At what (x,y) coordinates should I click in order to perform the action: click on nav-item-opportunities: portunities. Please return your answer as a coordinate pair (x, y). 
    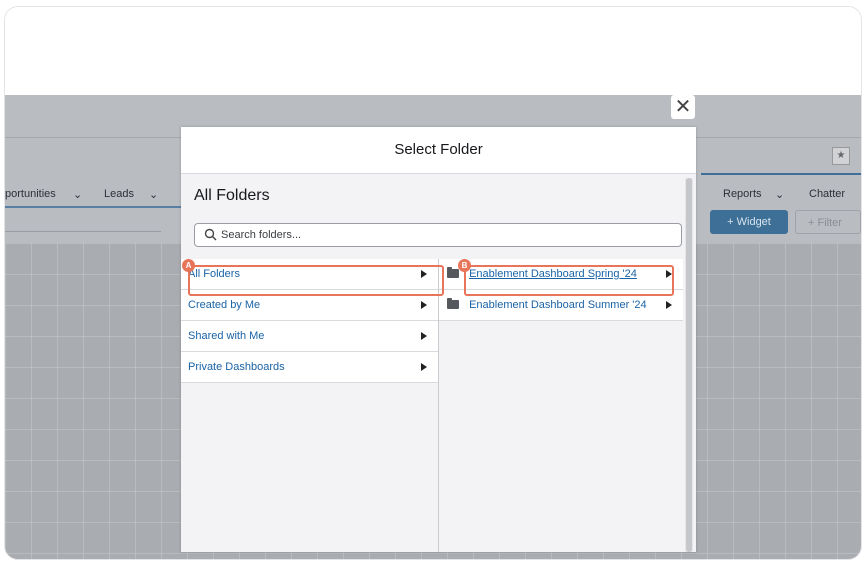
    Looking at the image, I should click on (30, 194).